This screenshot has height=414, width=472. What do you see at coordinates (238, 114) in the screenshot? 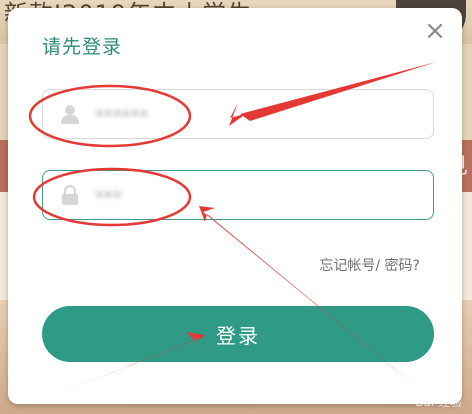
I see `username-field: ••••••` at bounding box center [238, 114].